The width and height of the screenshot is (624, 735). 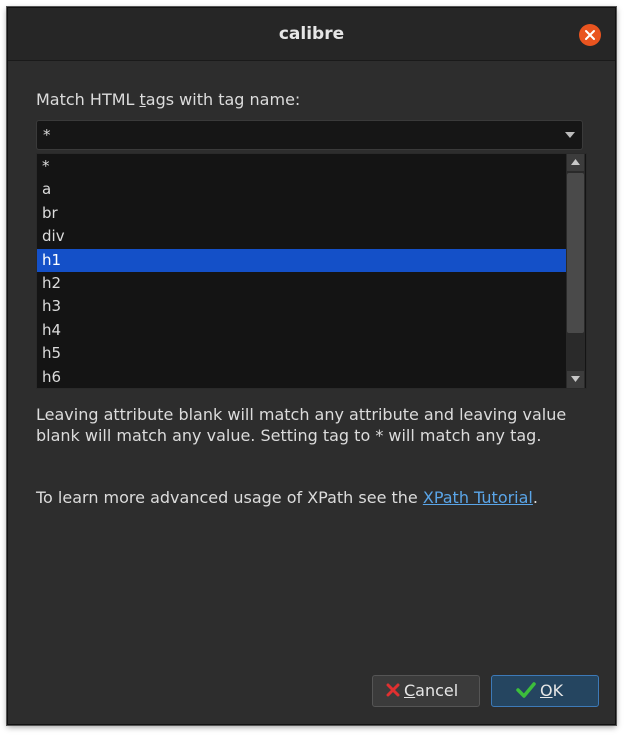 I want to click on arrow-down-icon, so click(x=575, y=379).